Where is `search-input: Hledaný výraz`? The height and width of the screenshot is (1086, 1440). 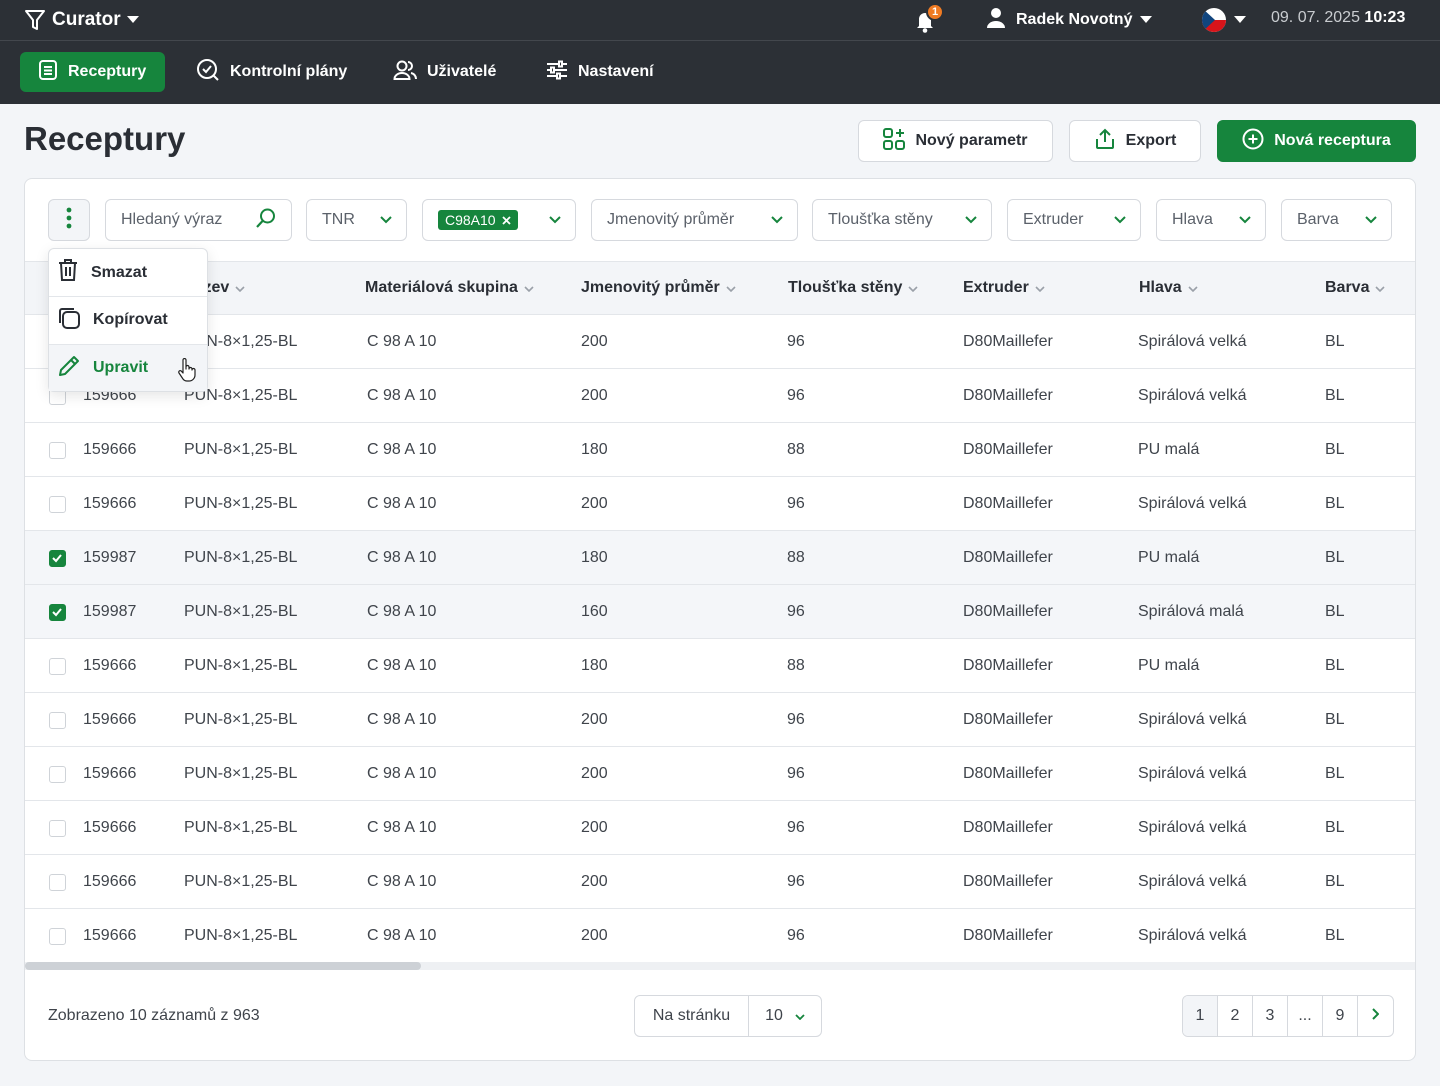 search-input: Hledaný výraz is located at coordinates (171, 220).